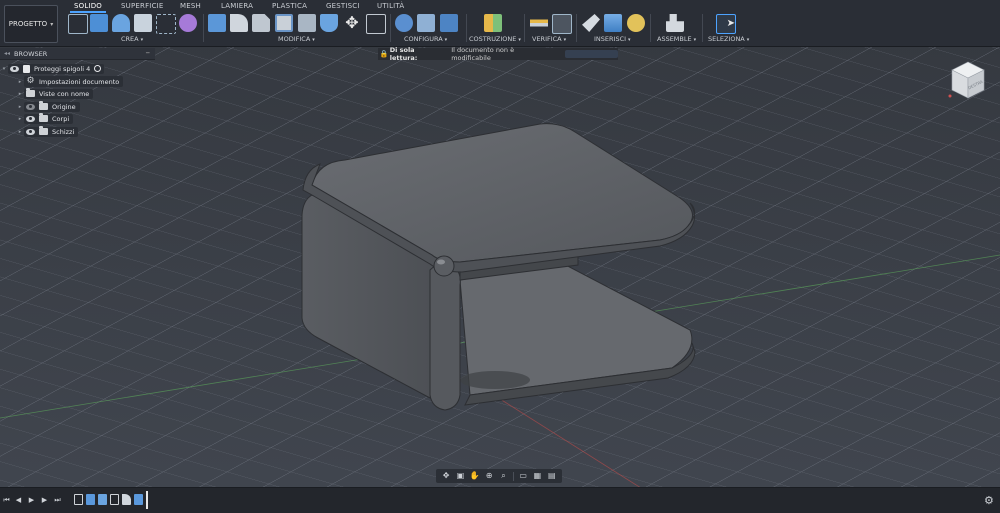 This screenshot has height=513, width=1000. I want to click on insert-mesh-icon, so click(636, 23).